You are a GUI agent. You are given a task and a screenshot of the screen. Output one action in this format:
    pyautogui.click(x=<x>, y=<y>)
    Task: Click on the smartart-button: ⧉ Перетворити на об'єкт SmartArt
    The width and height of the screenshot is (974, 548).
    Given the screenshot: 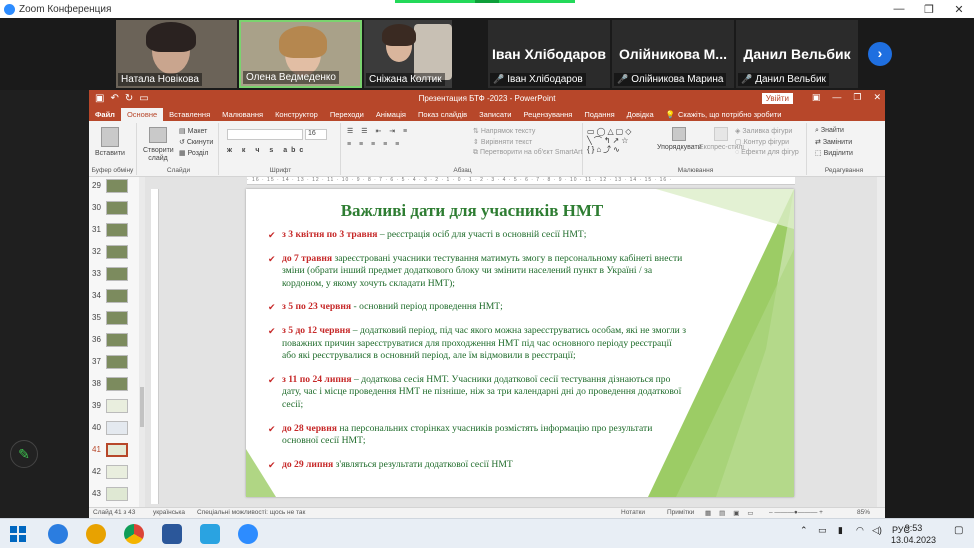 What is the action you would take?
    pyautogui.click(x=527, y=153)
    